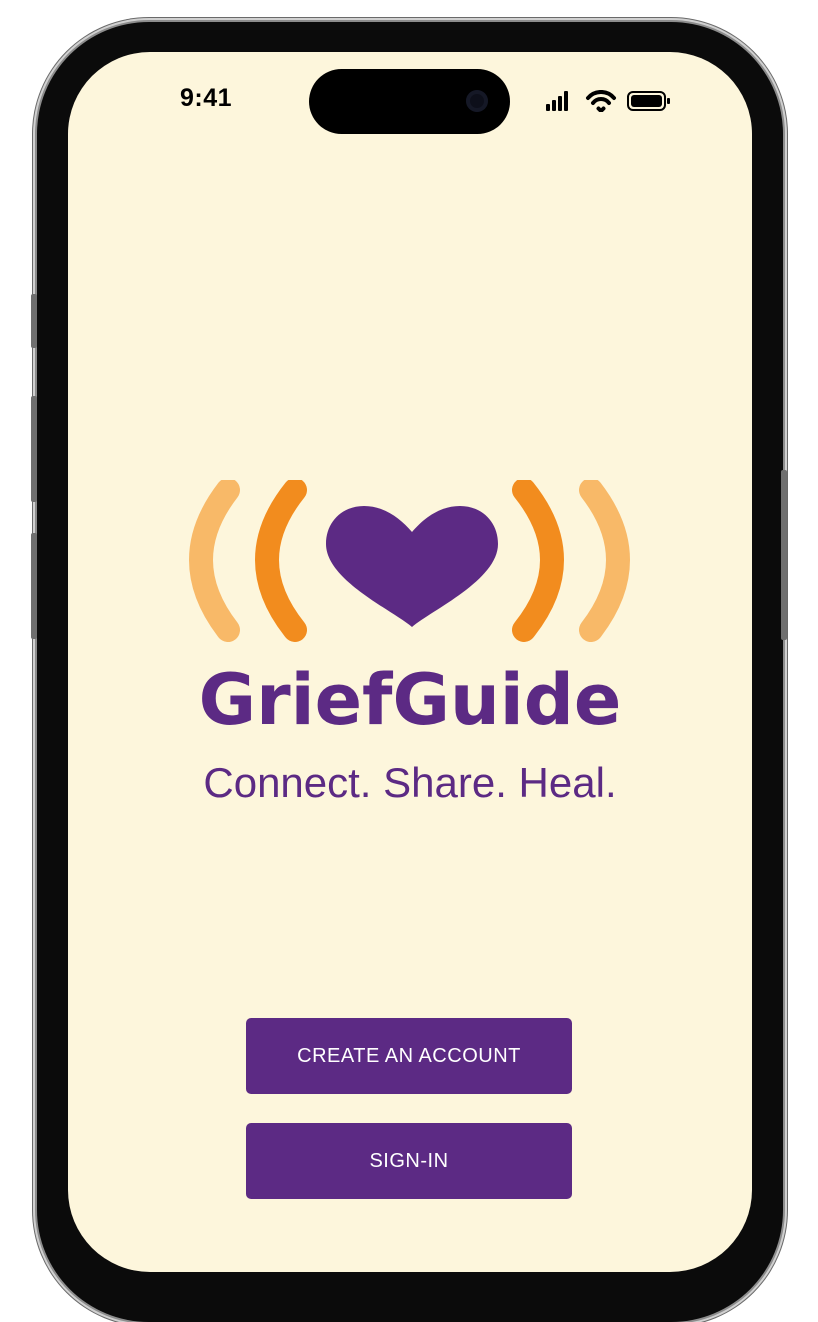  Describe the element at coordinates (409, 1161) in the screenshot. I see `sign-in-button: SIGN-IN` at that location.